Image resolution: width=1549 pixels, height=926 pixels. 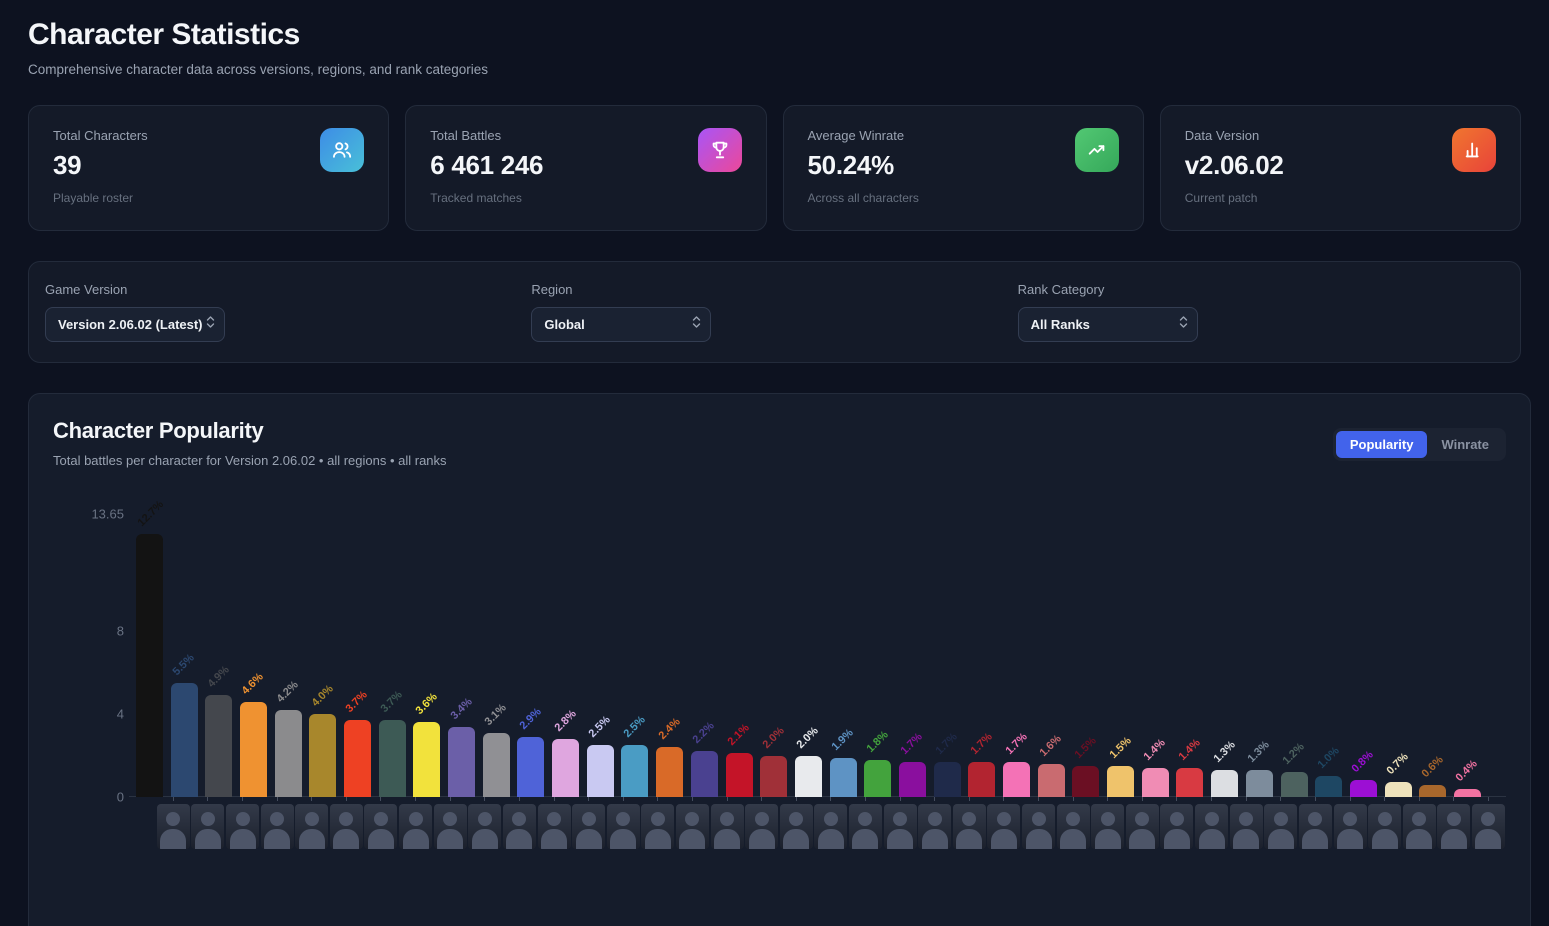 What do you see at coordinates (530, 718) in the screenshot?
I see `bar-value-label: 2.9%` at bounding box center [530, 718].